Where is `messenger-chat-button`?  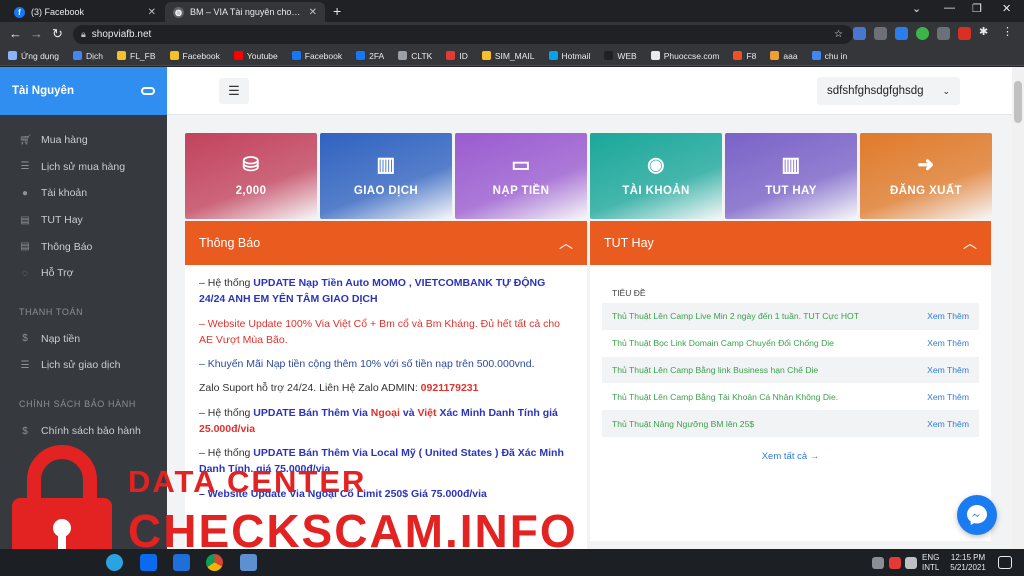
messenger-chat-button is located at coordinates (977, 515).